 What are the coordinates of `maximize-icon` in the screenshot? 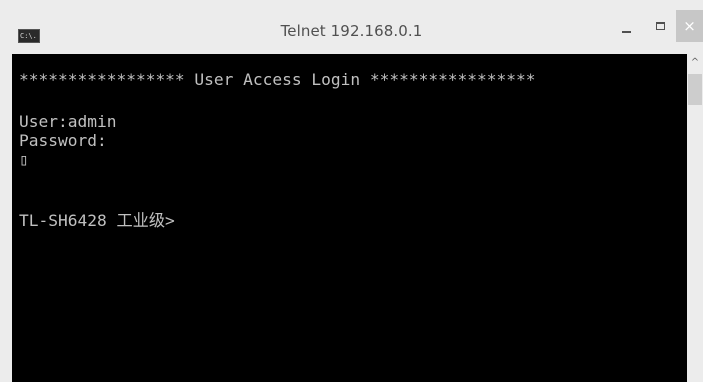 It's located at (660, 26).